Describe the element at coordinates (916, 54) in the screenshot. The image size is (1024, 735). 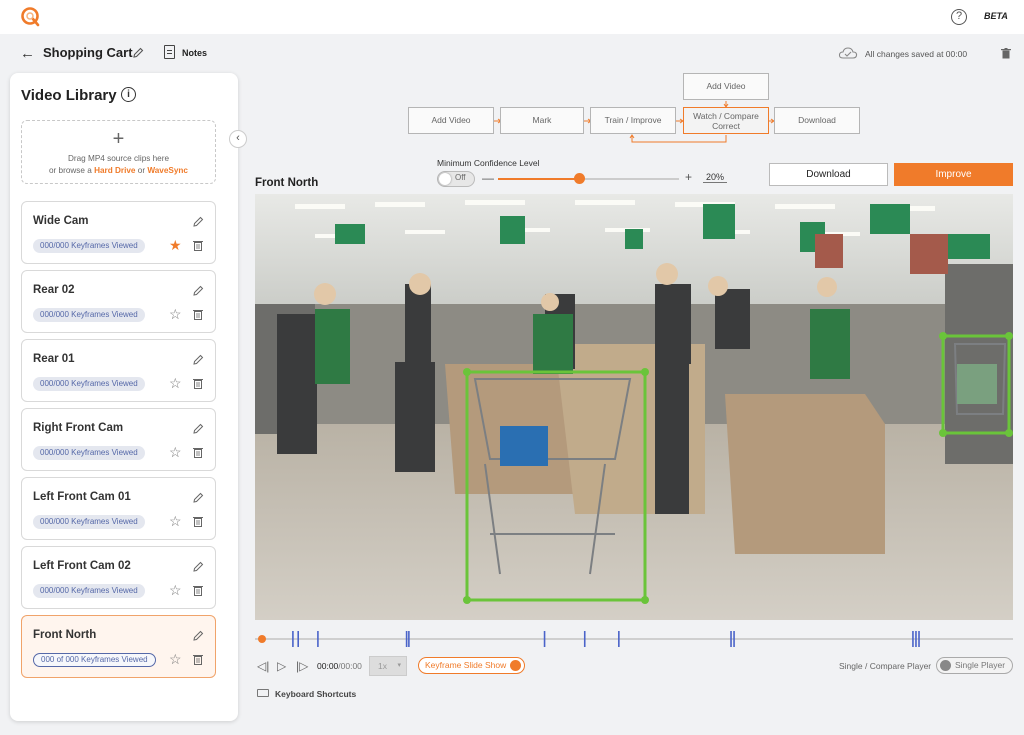
I see `save-status-text: All changes saved at 00:00` at that location.